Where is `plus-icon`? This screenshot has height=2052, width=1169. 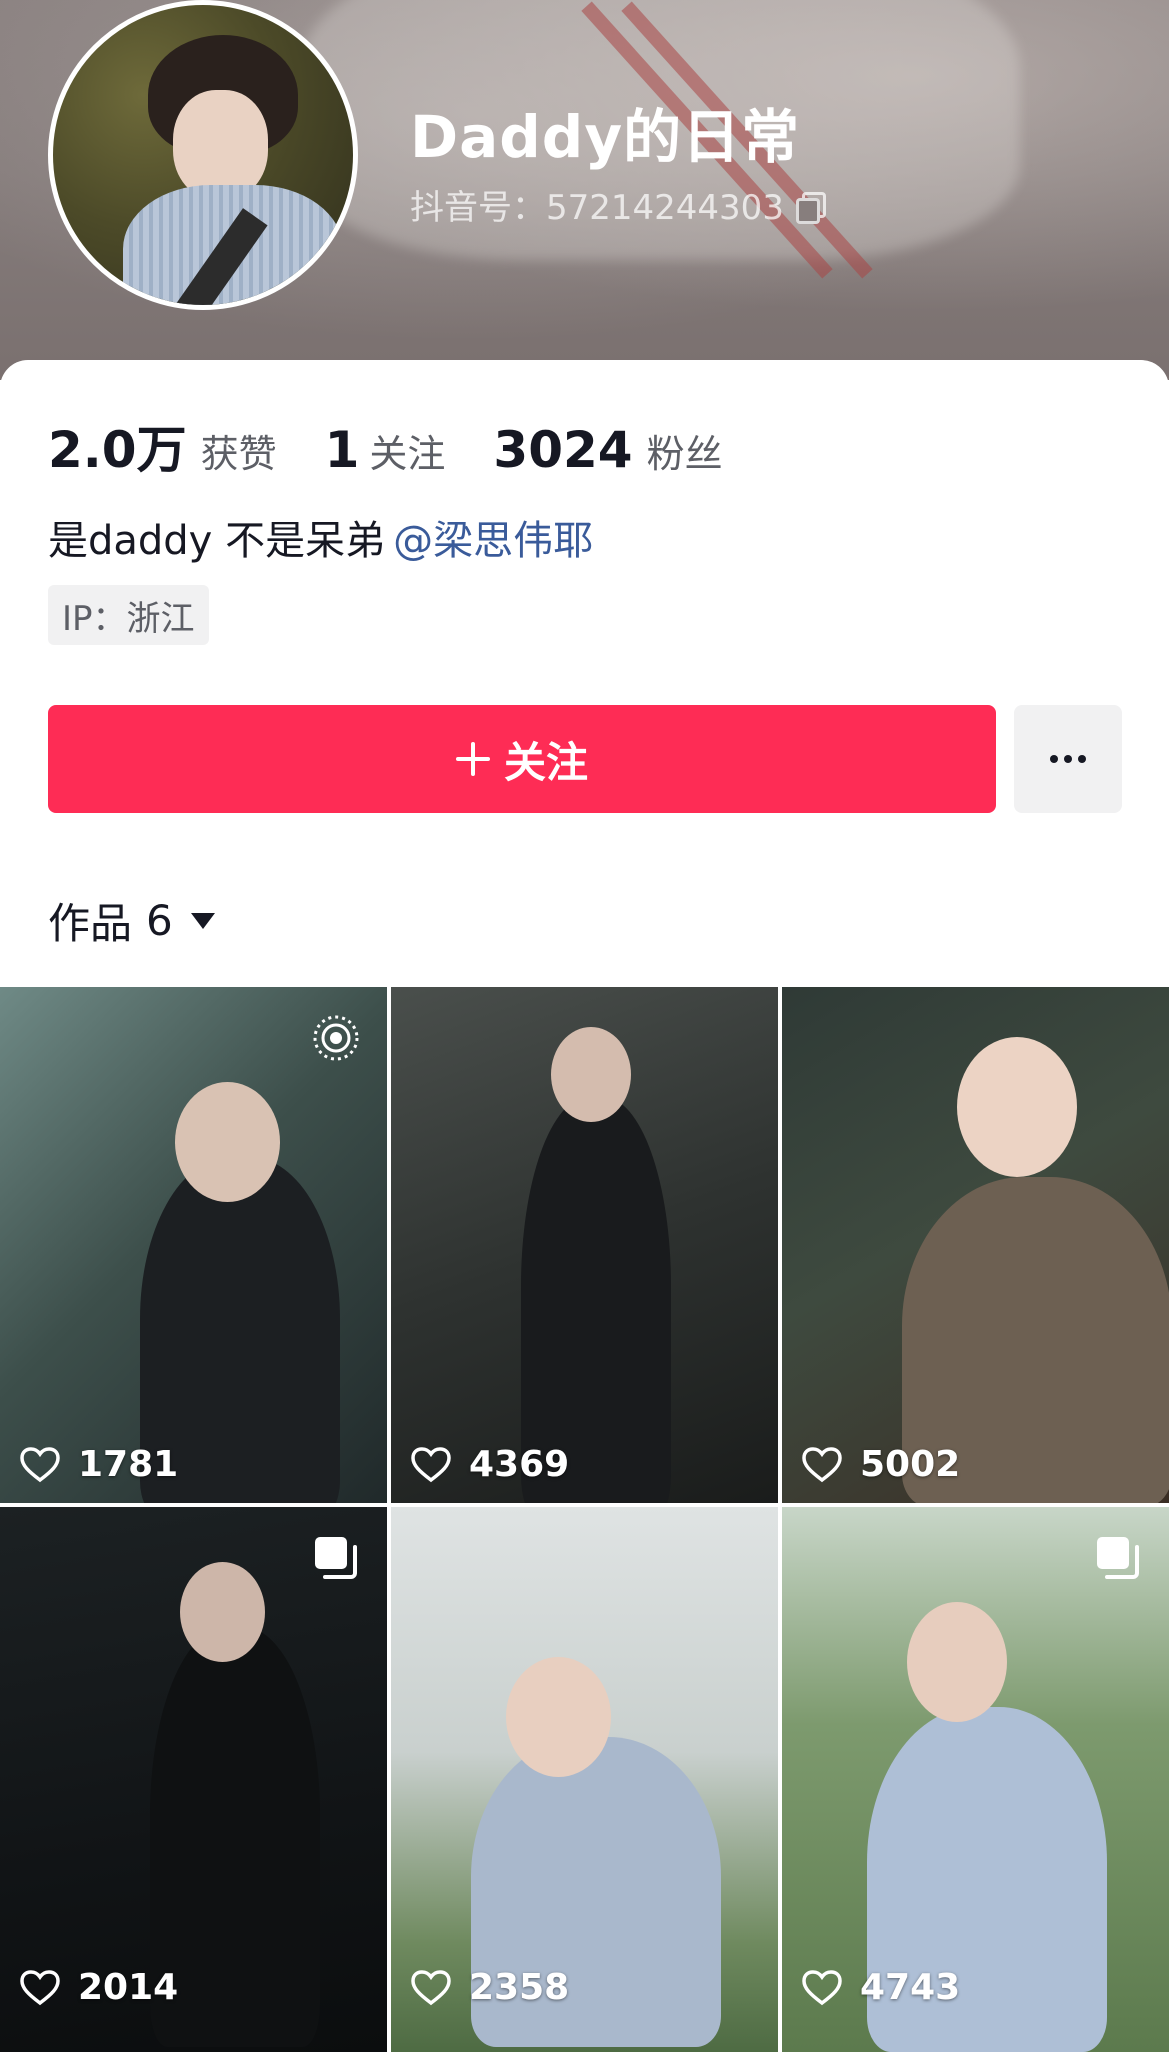 plus-icon is located at coordinates (472, 759).